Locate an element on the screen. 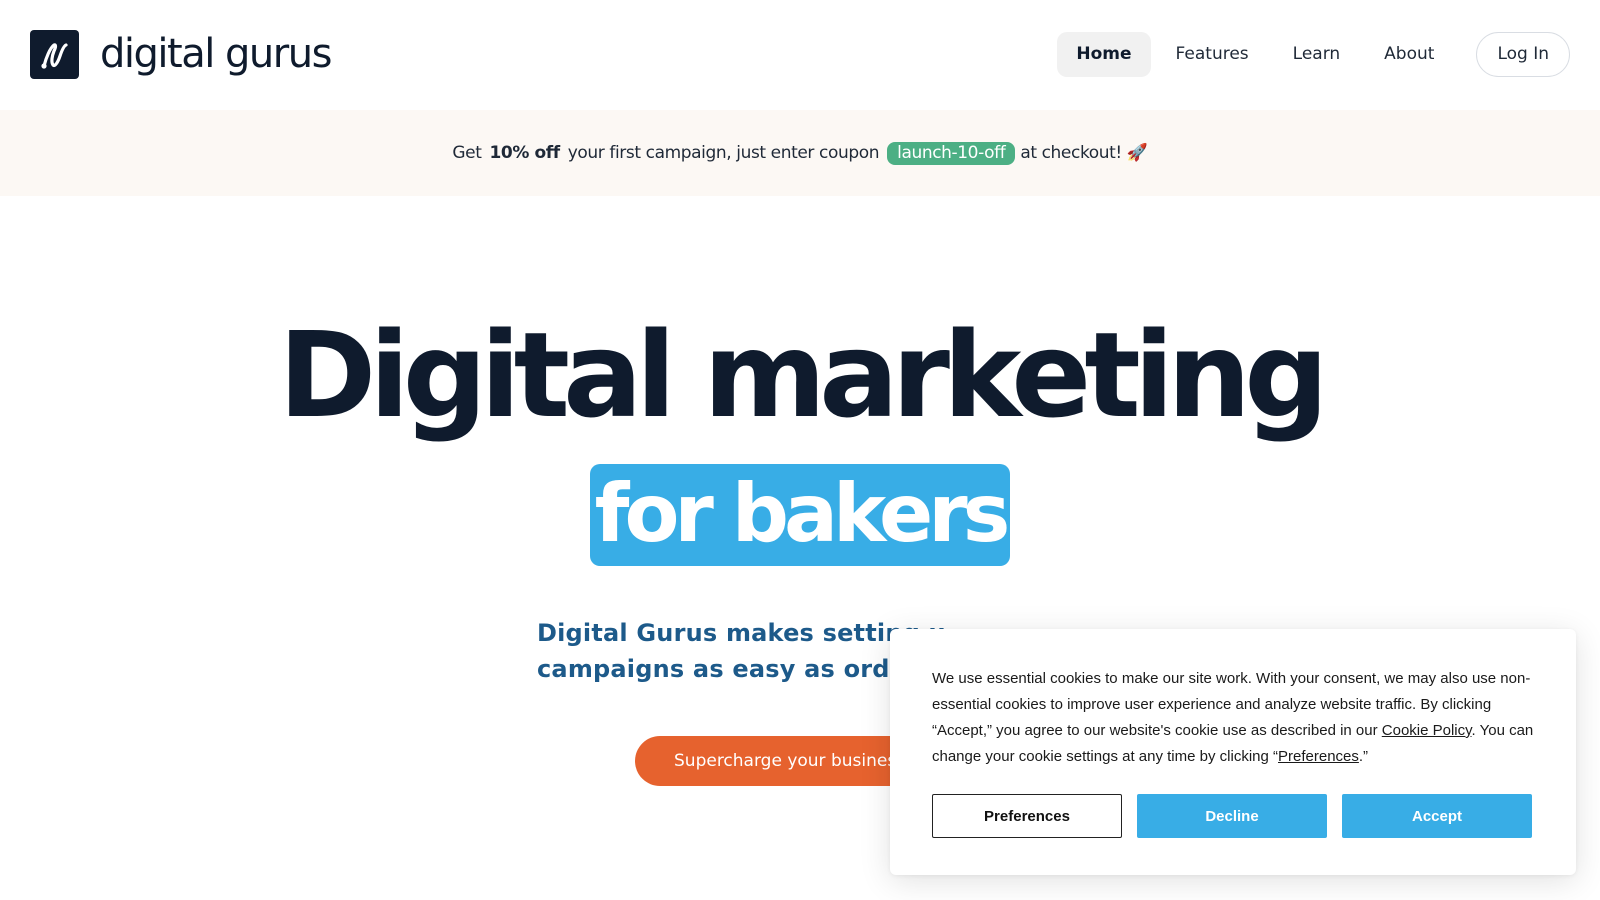  main-nav: Home Features Learn About Log In is located at coordinates (1310, 54).